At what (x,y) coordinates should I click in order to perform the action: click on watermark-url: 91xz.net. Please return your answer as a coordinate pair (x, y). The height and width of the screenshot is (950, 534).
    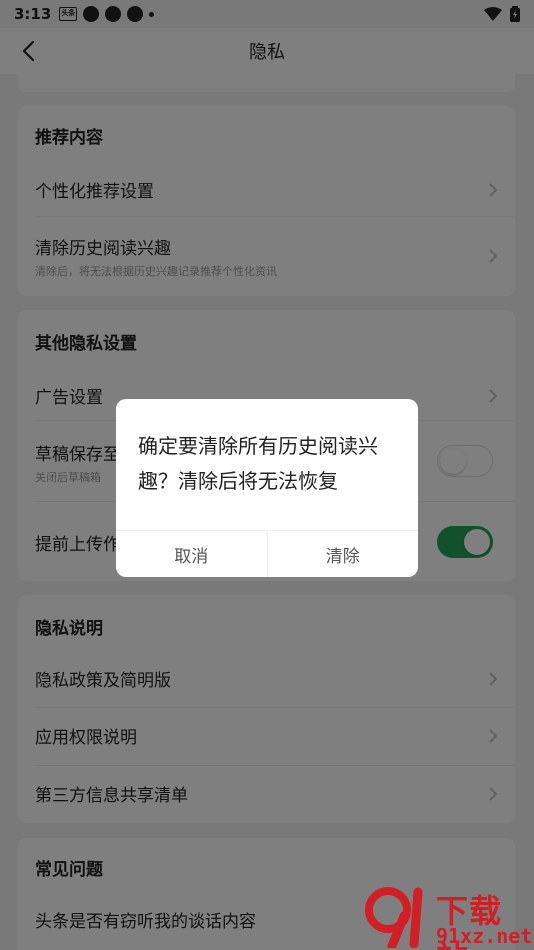
    Looking at the image, I should click on (484, 936).